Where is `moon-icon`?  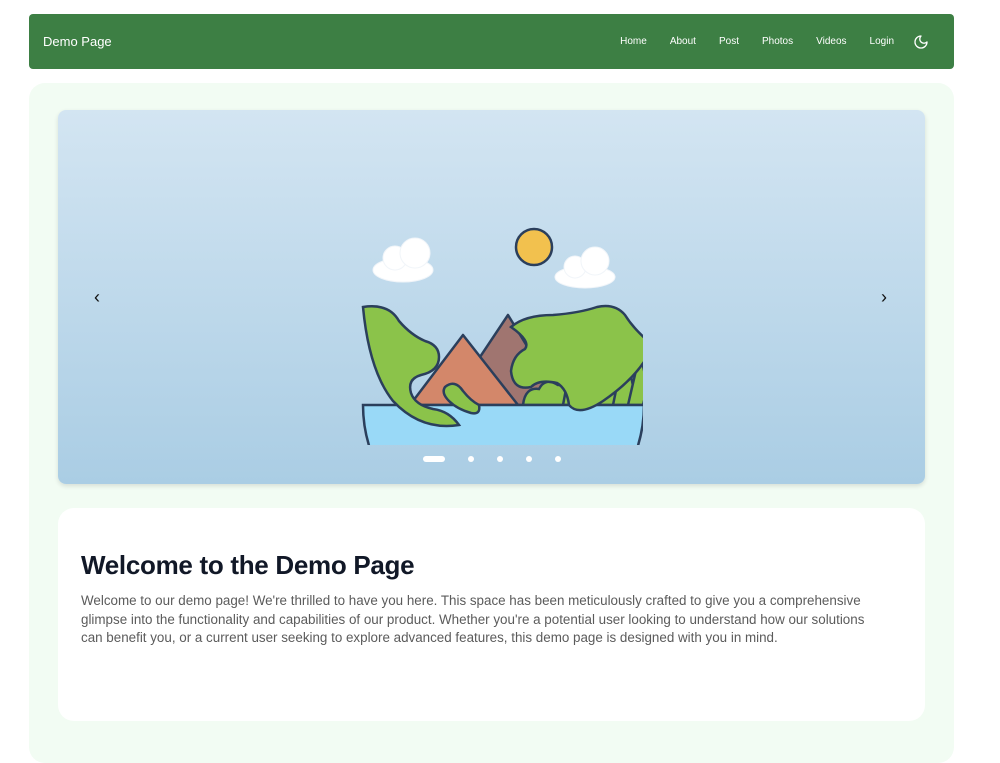
moon-icon is located at coordinates (921, 42).